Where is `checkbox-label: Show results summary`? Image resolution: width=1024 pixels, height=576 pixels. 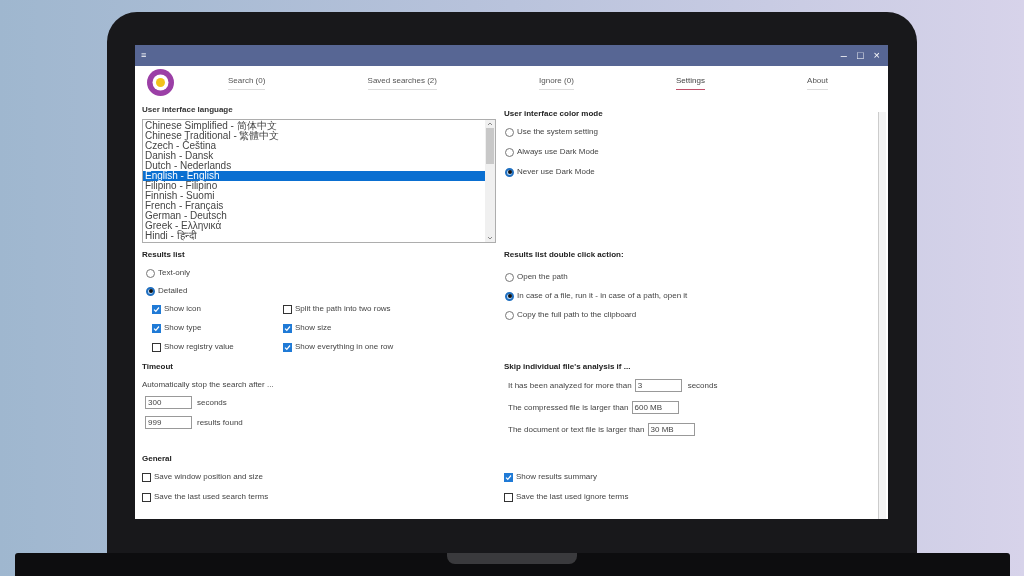
checkbox-label: Show results summary is located at coordinates (556, 477).